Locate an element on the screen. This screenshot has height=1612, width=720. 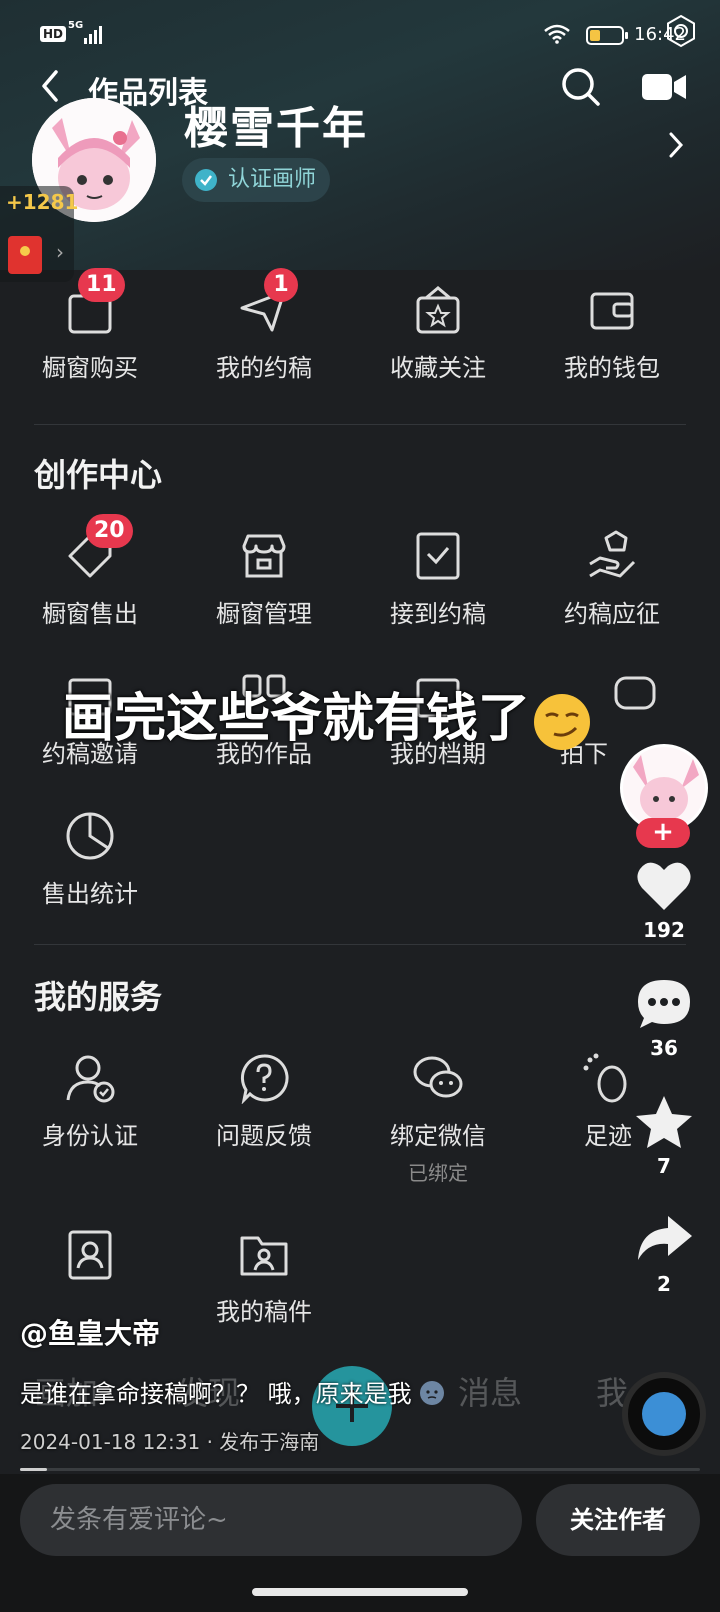
quick-action-label: 我的约稿 is located at coordinates (264, 368).